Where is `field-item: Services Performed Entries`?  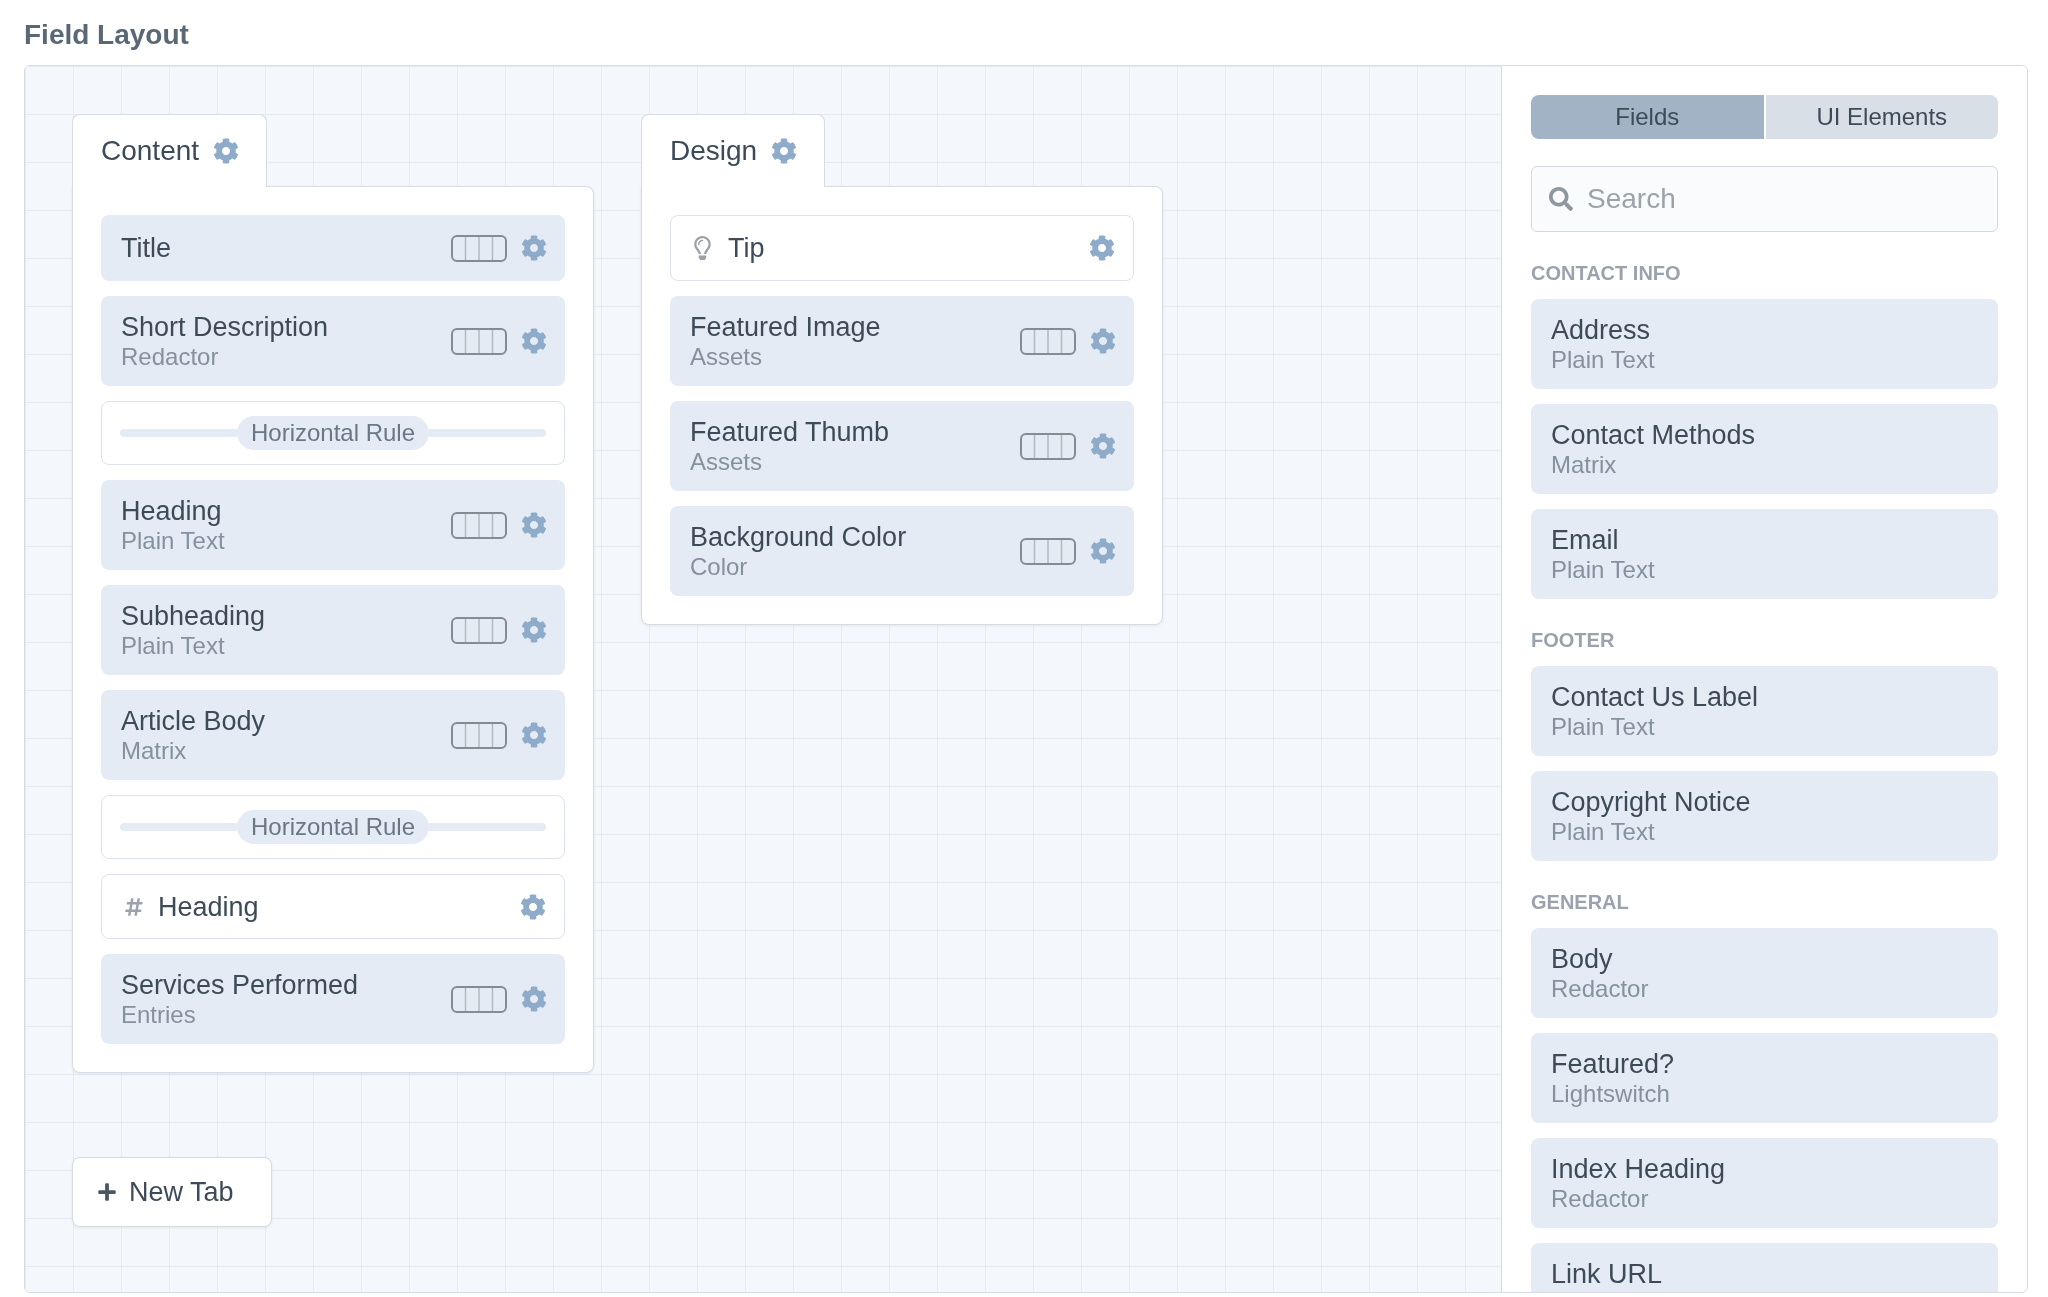
field-item: Services Performed Entries is located at coordinates (333, 999).